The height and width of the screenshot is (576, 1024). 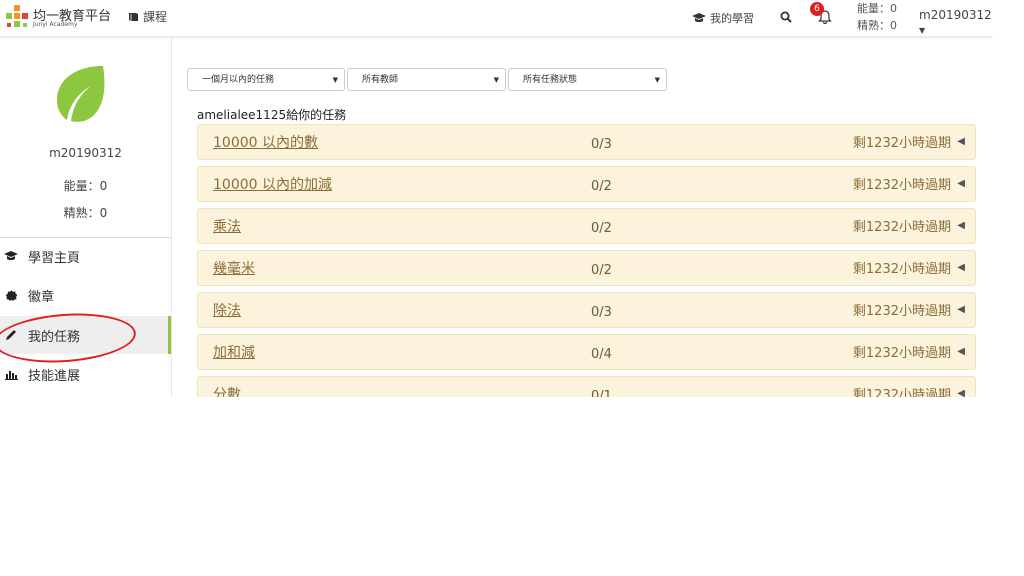 I want to click on sidebar-item-skill-progress: 技能進展, so click(x=85, y=374).